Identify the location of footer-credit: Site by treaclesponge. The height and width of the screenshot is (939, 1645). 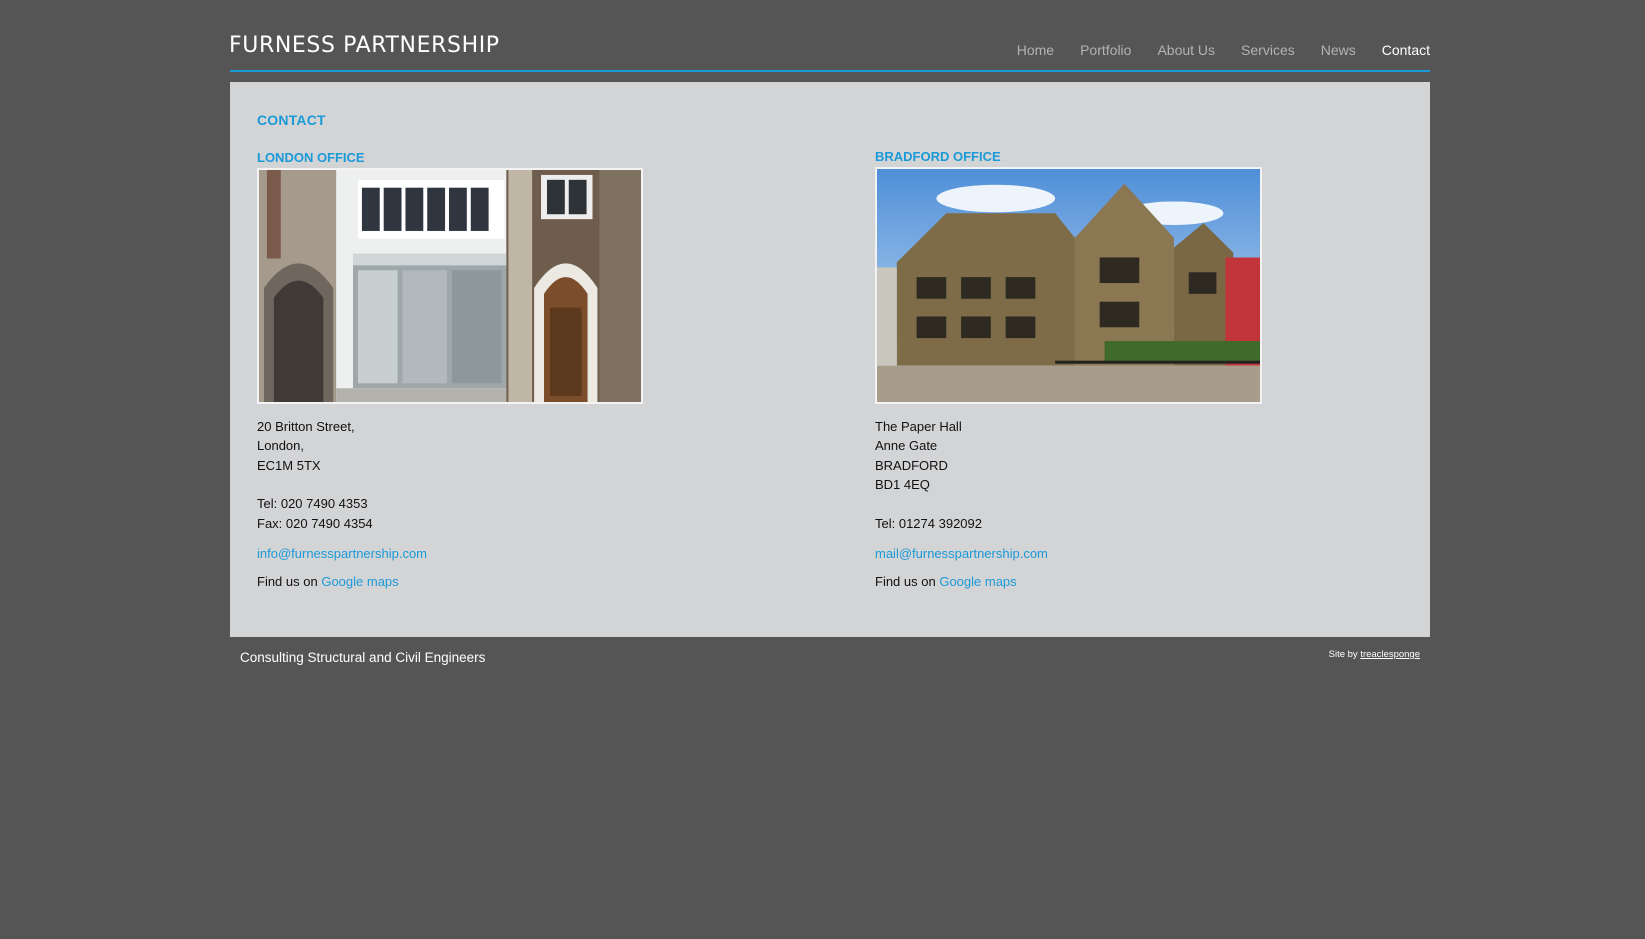
(1374, 654).